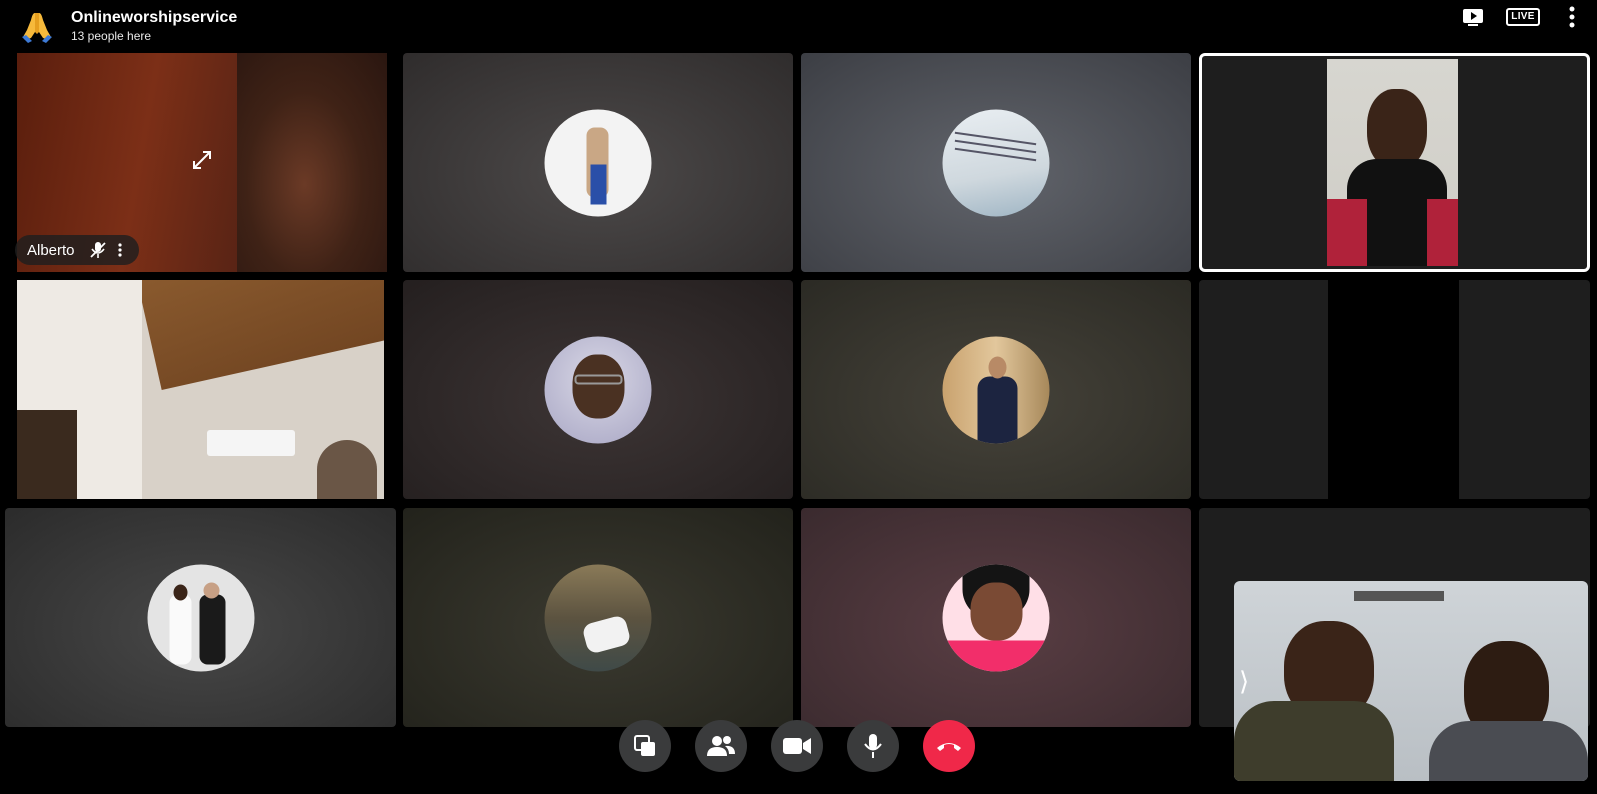 Image resolution: width=1597 pixels, height=794 pixels. I want to click on muted-mic-icon, so click(98, 250).